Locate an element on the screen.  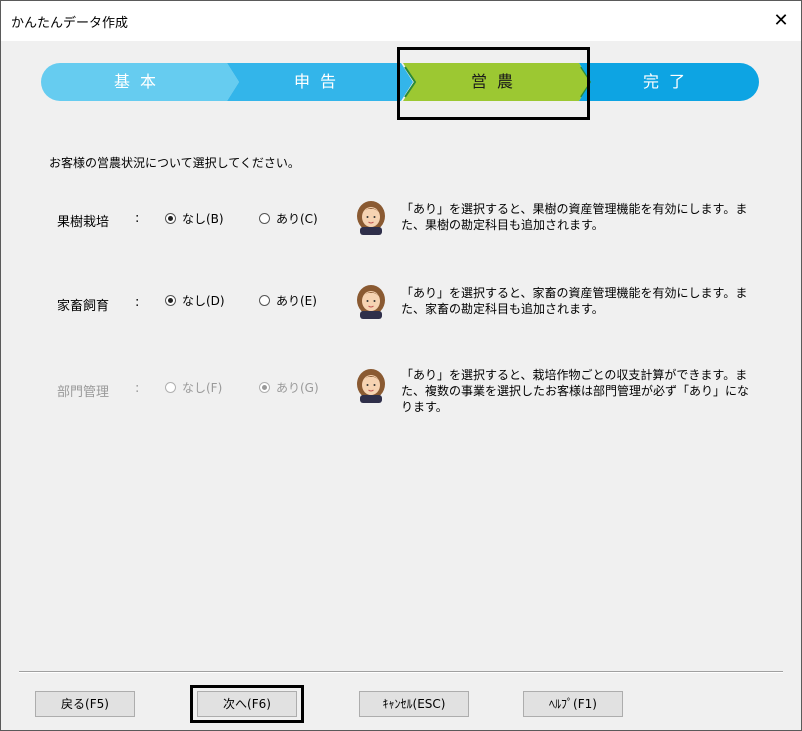
current-step-highlight is located at coordinates (493, 83).